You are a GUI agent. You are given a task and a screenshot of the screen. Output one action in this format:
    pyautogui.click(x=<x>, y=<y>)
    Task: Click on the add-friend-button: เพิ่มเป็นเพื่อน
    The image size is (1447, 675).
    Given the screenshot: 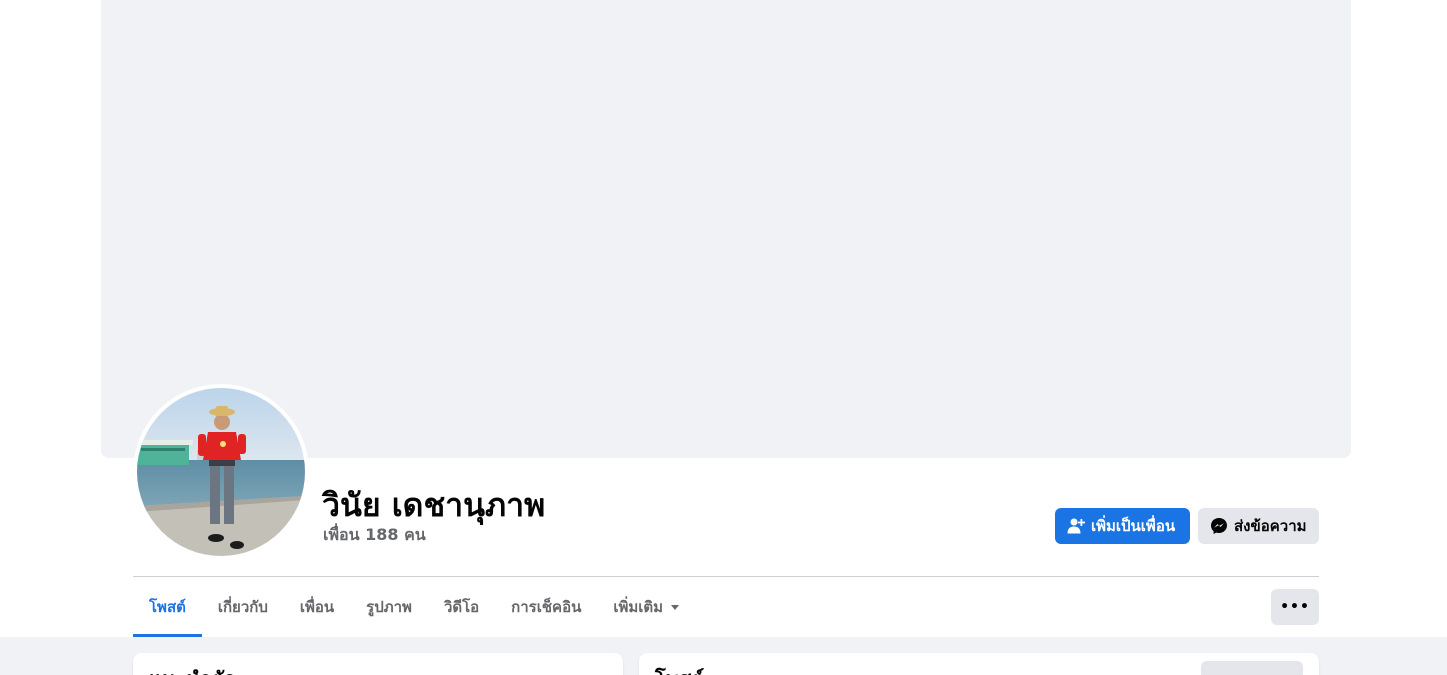 What is the action you would take?
    pyautogui.click(x=1122, y=526)
    